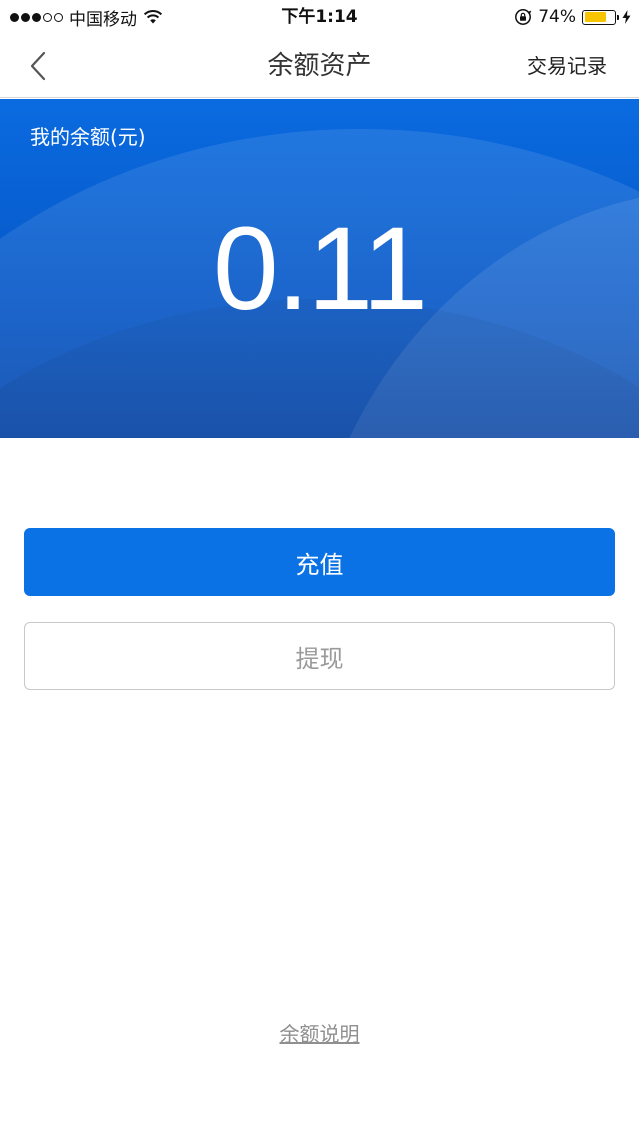 Image resolution: width=639 pixels, height=1136 pixels. Describe the element at coordinates (319, 562) in the screenshot. I see `recharge-button: 充值` at that location.